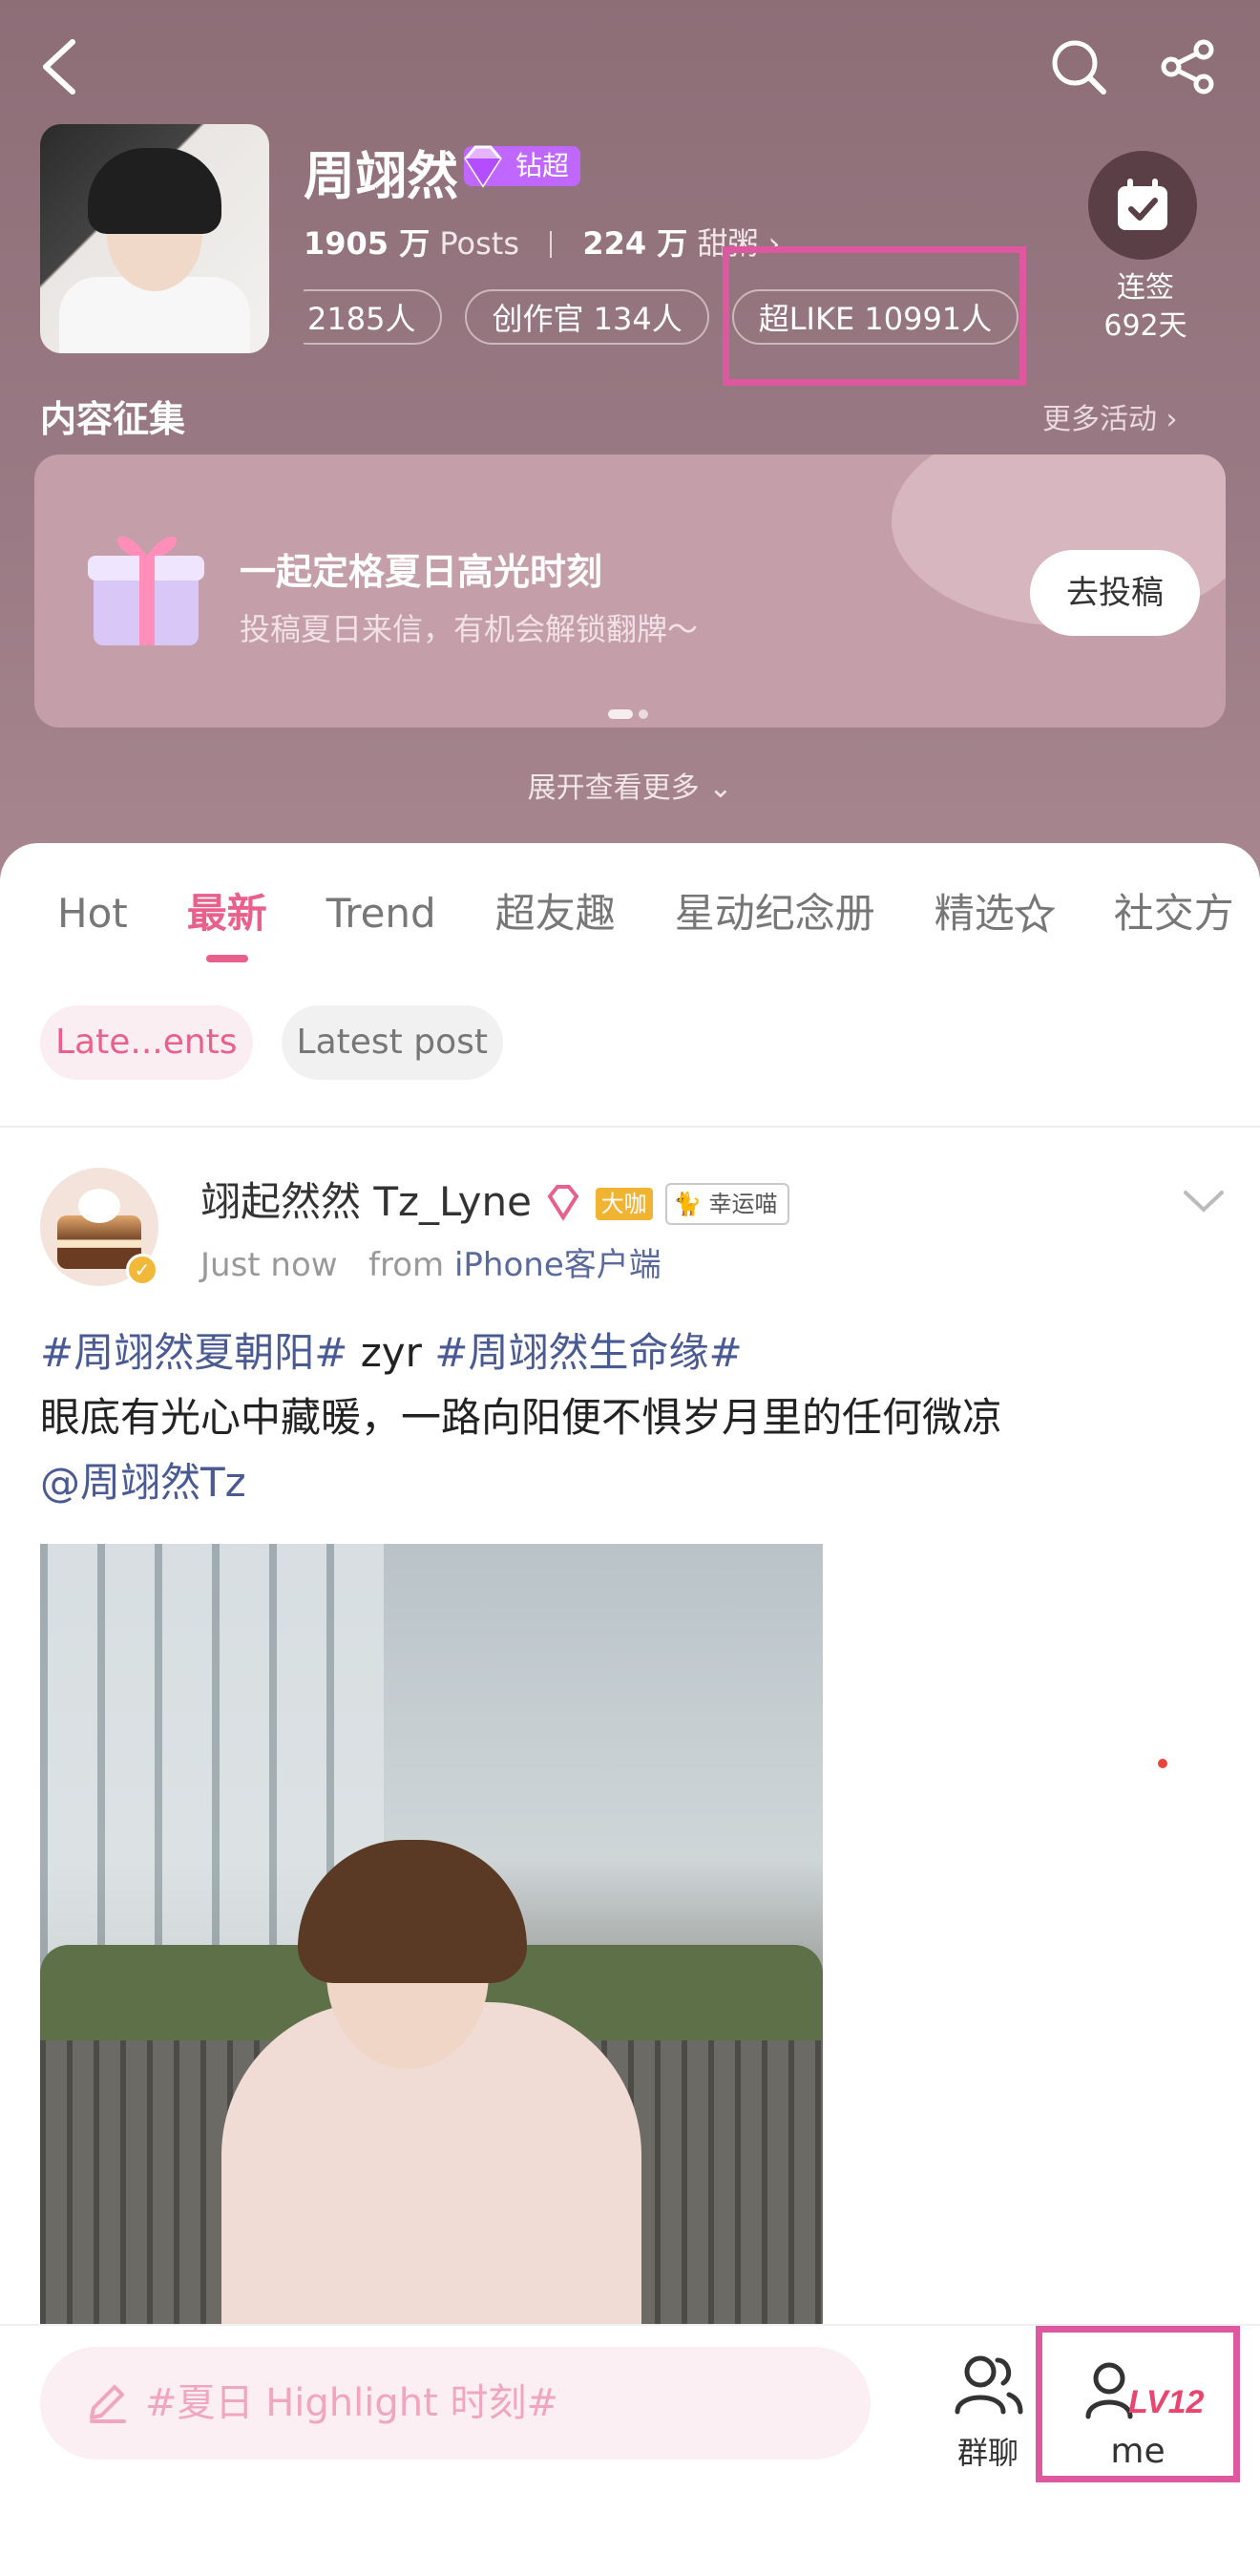  What do you see at coordinates (555, 910) in the screenshot?
I see `tab-fun: 超友趣` at bounding box center [555, 910].